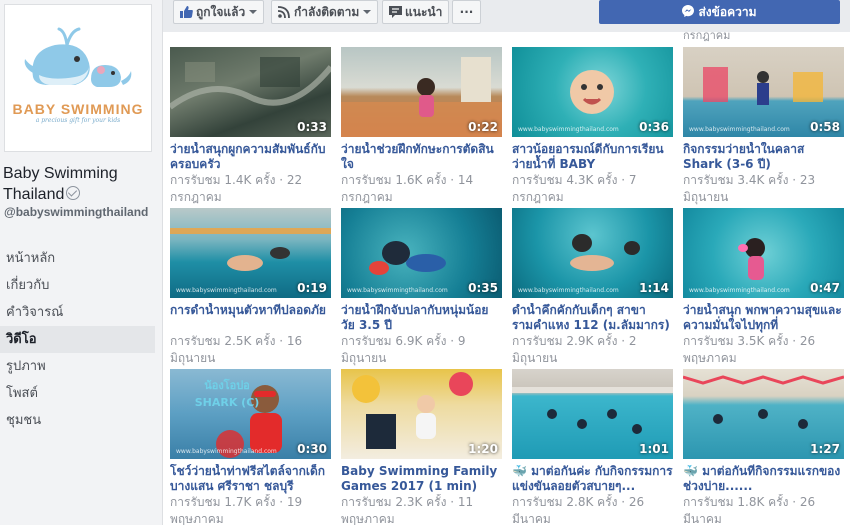 The width and height of the screenshot is (850, 525). I want to click on video-duration: 1:14, so click(654, 288).